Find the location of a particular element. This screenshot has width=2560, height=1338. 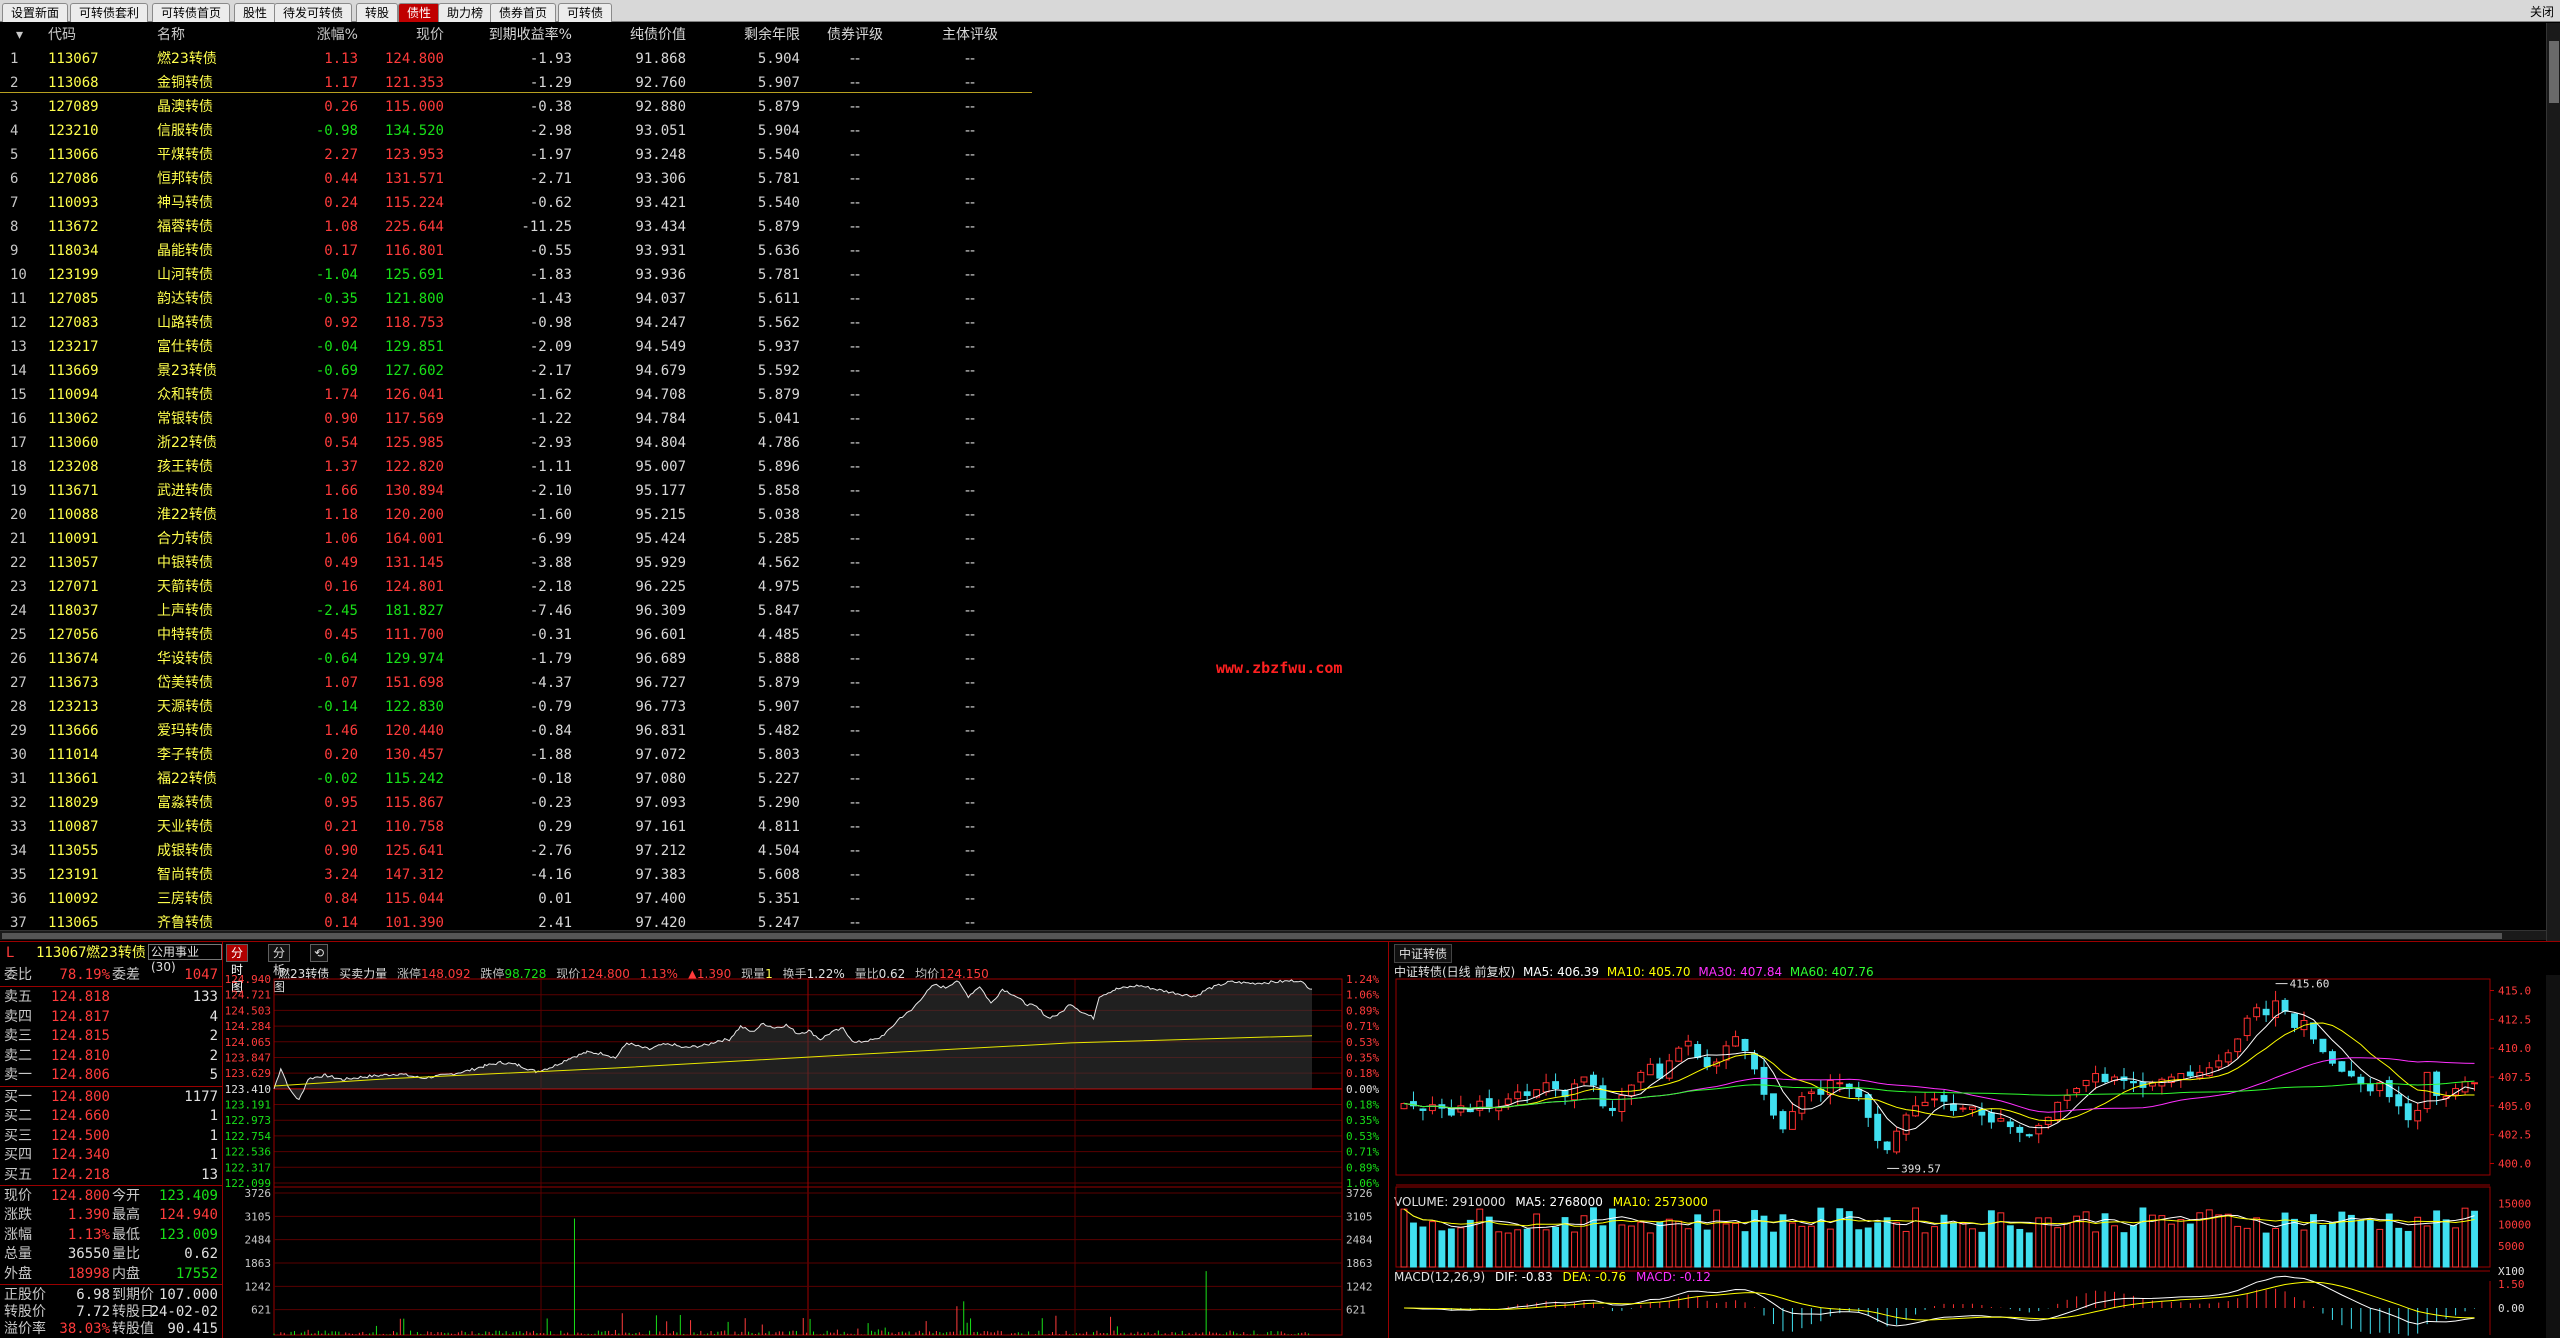

header-name: 名称 is located at coordinates (207, 35).